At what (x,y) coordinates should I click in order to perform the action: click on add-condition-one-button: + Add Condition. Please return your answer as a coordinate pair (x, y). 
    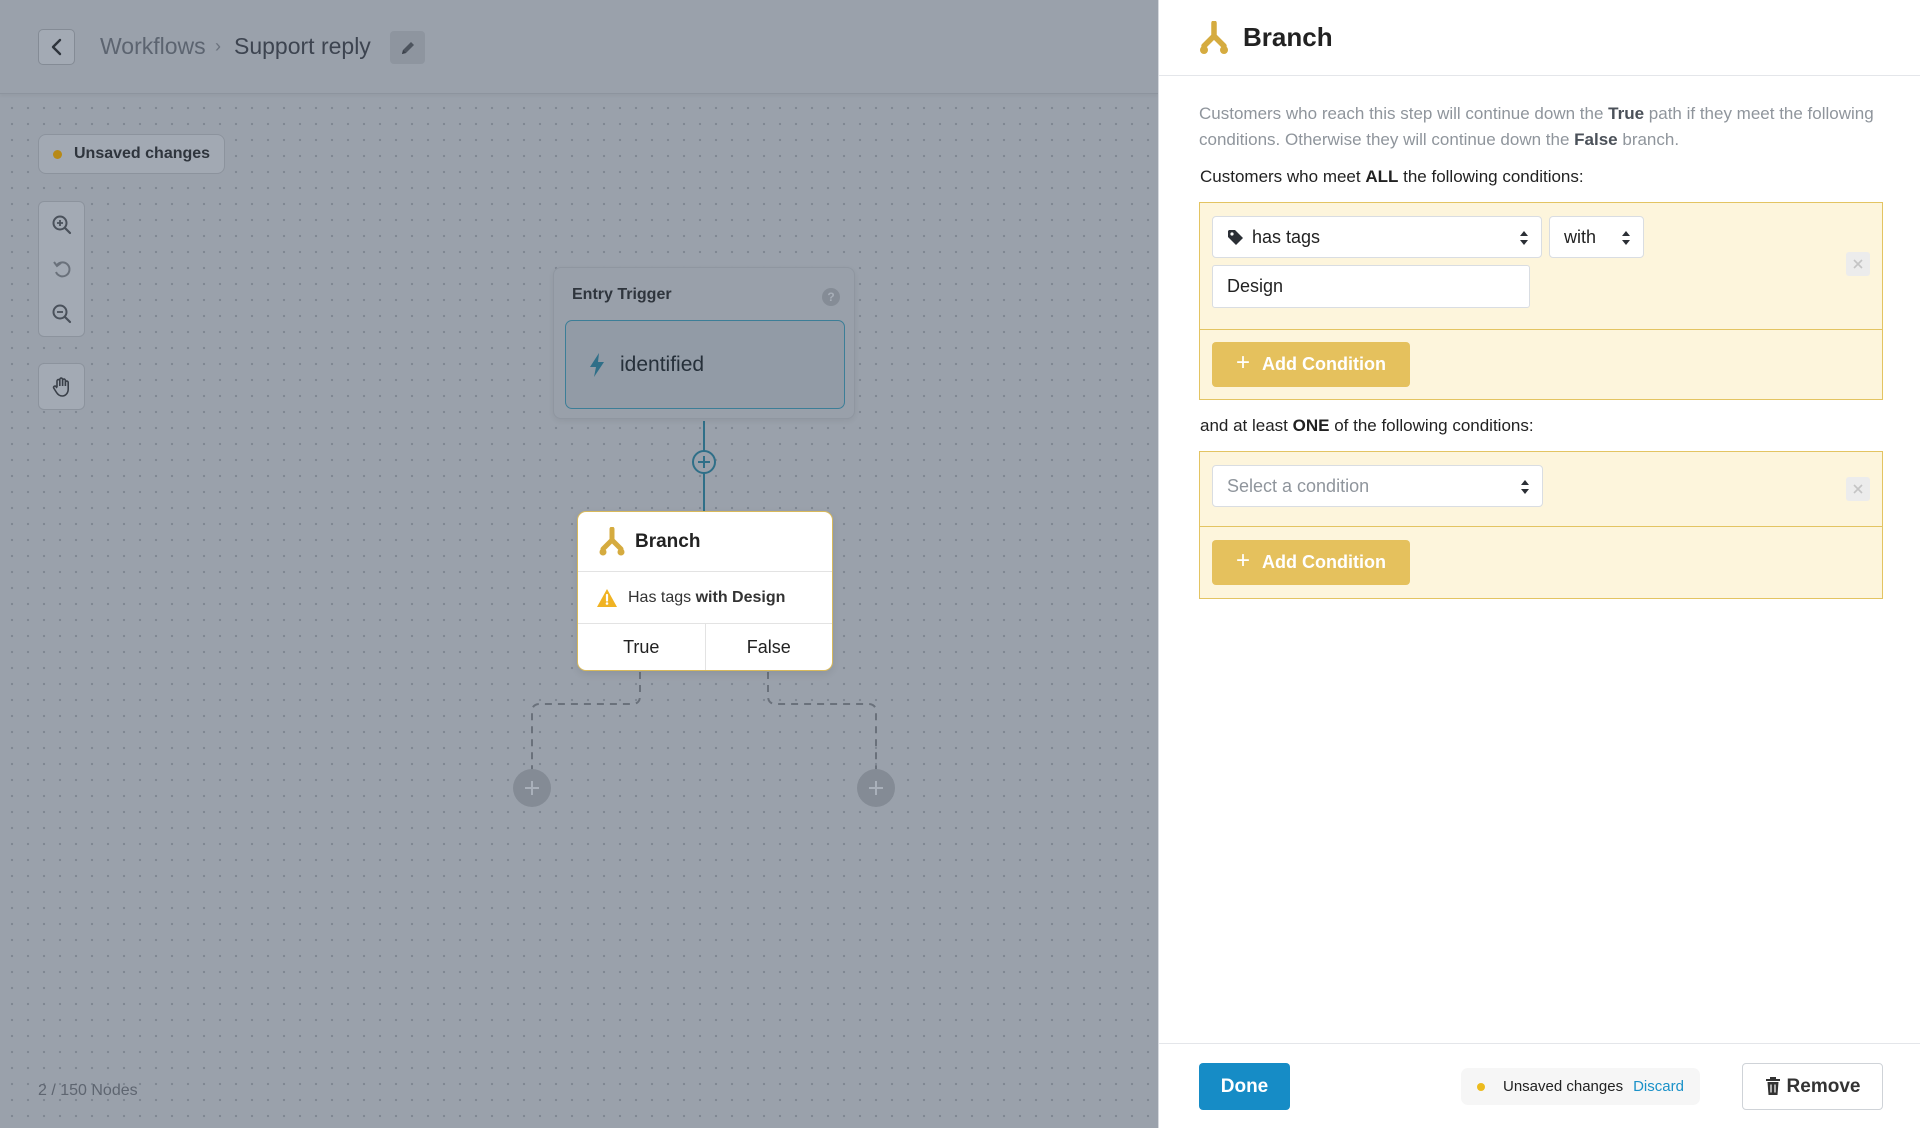
    Looking at the image, I should click on (1311, 562).